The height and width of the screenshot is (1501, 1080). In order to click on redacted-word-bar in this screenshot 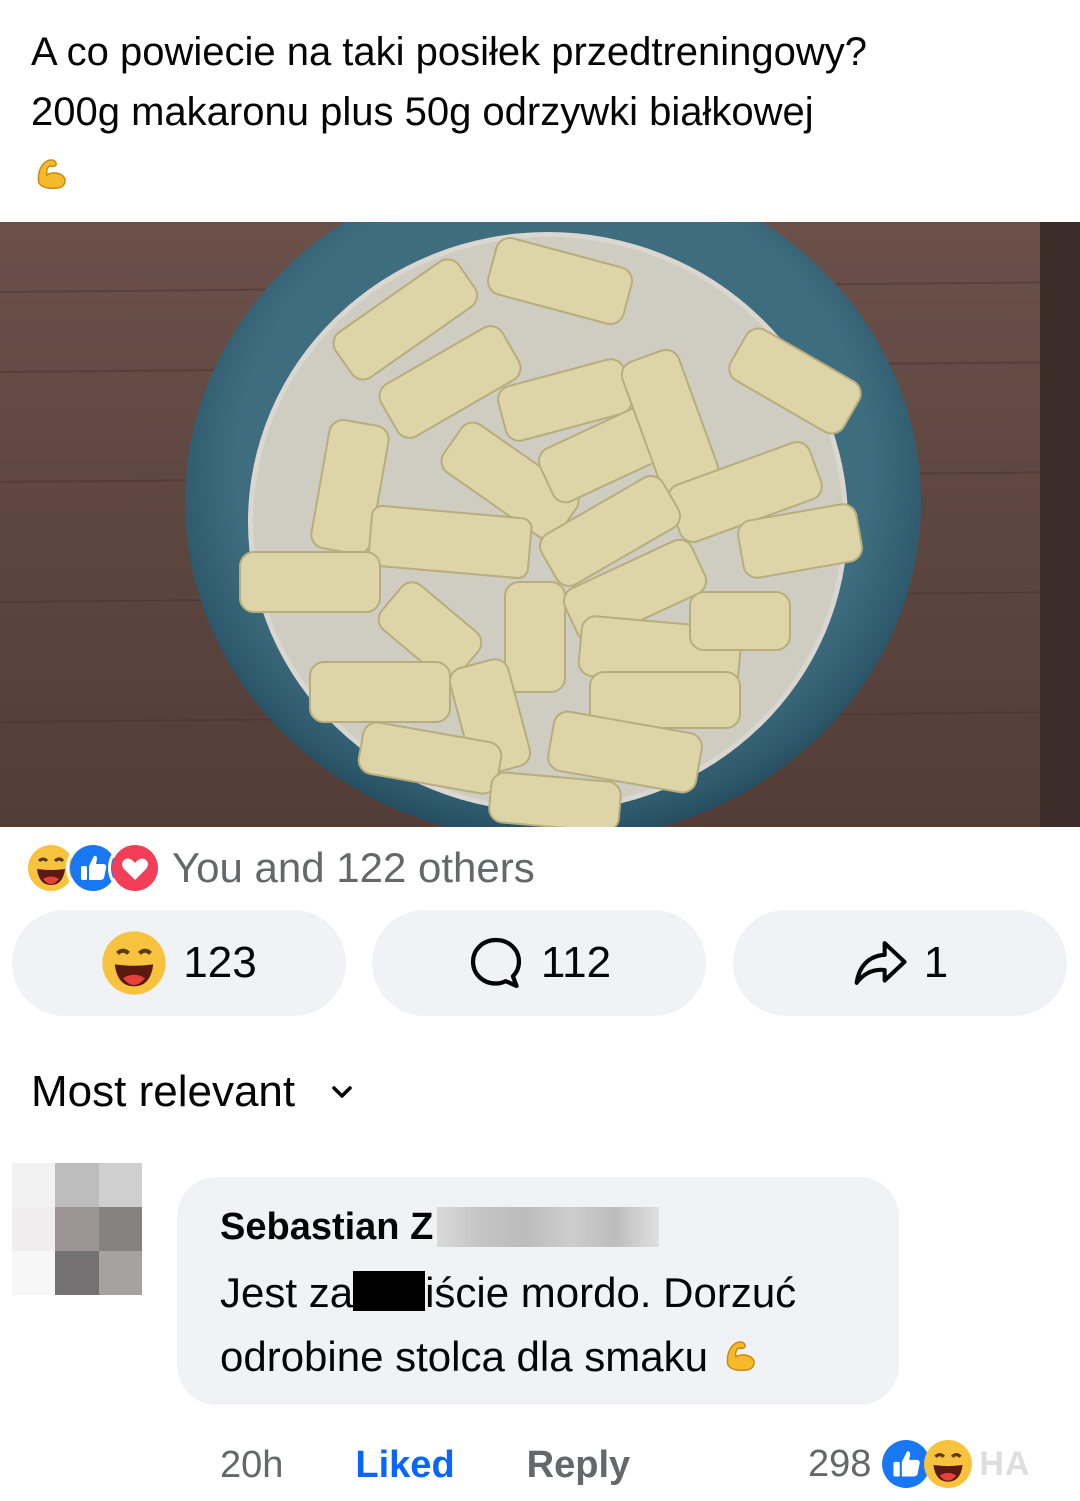, I will do `click(389, 1291)`.